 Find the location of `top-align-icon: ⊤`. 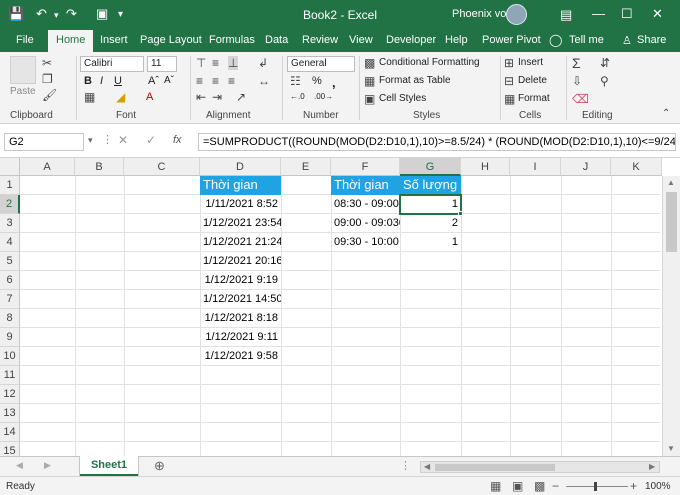

top-align-icon: ⊤ is located at coordinates (201, 63).